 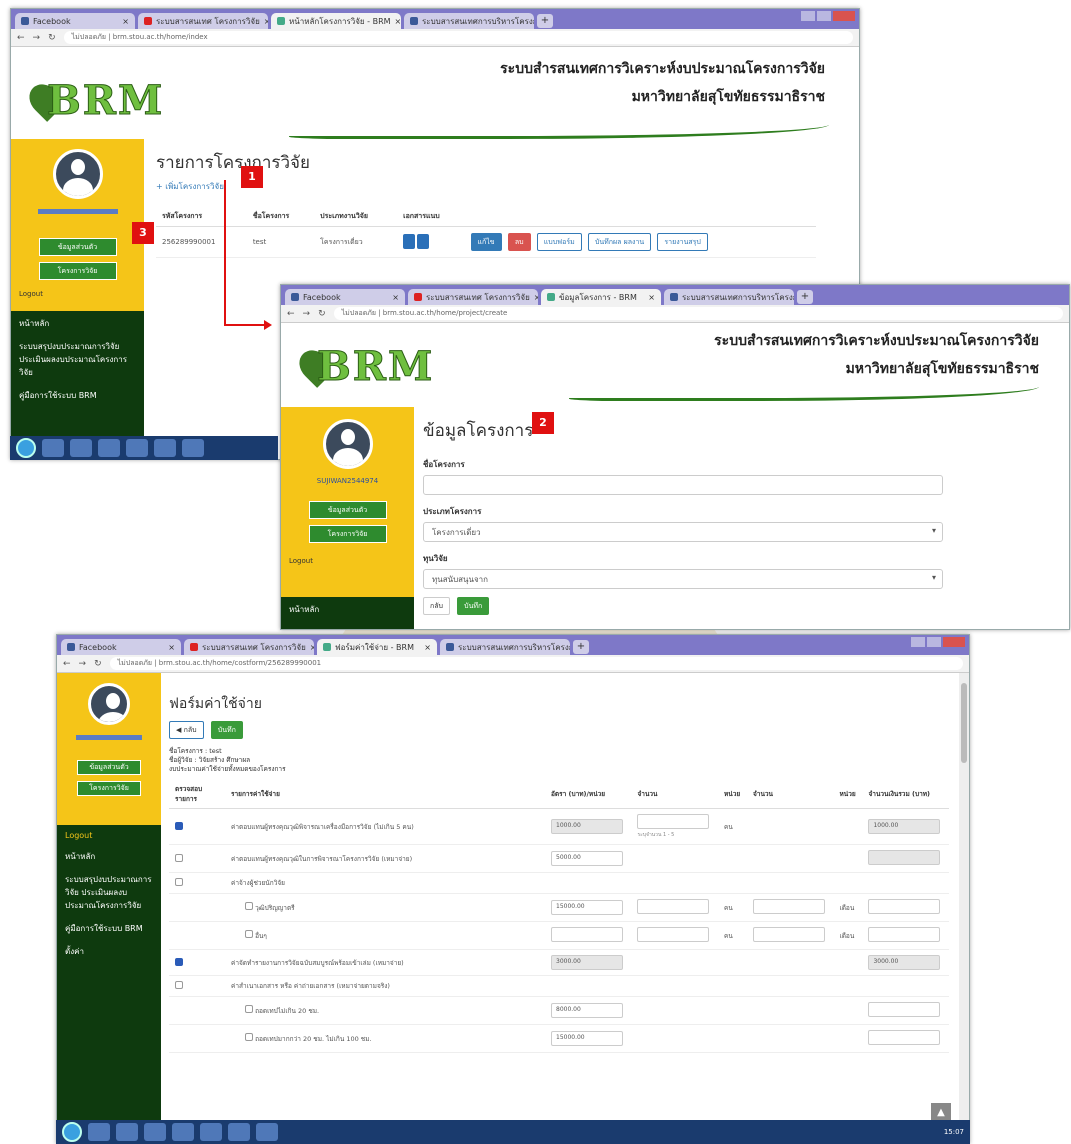 What do you see at coordinates (559, 242) in the screenshot?
I see `form-button: แบบฟอร์ม` at bounding box center [559, 242].